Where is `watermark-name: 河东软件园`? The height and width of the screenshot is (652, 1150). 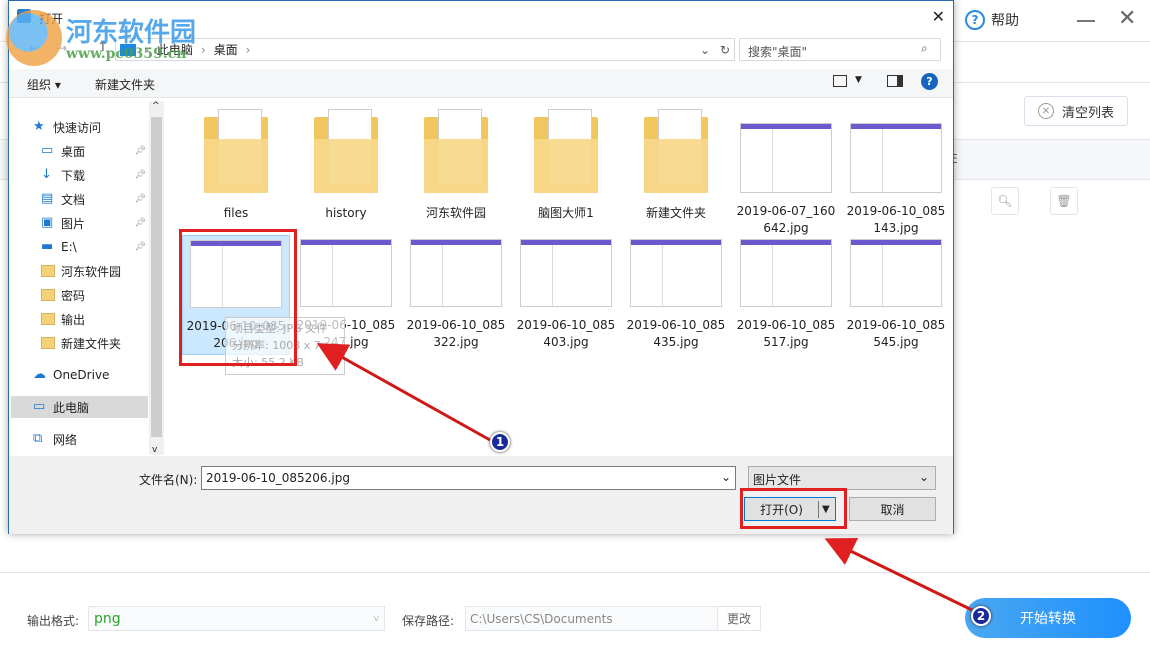
watermark-name: 河东软件园 is located at coordinates (131, 33).